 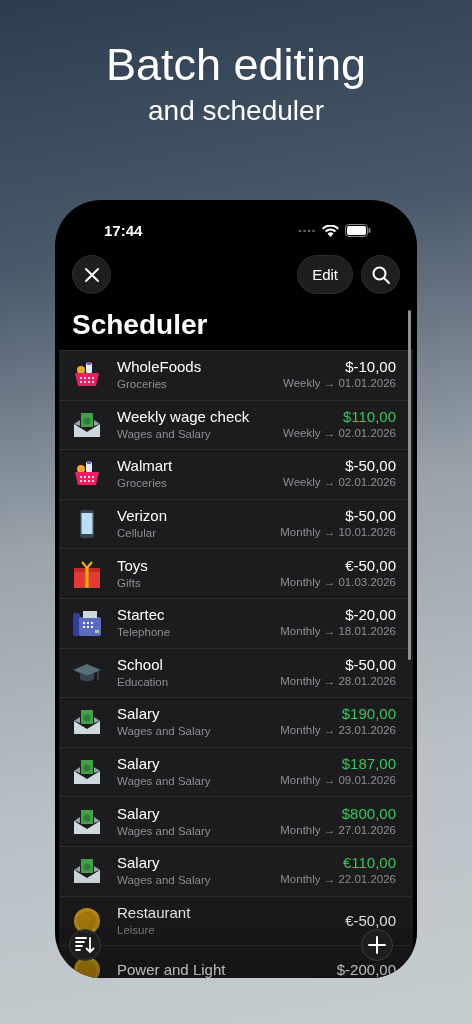 I want to click on transaction-name: Walmart, so click(x=145, y=466).